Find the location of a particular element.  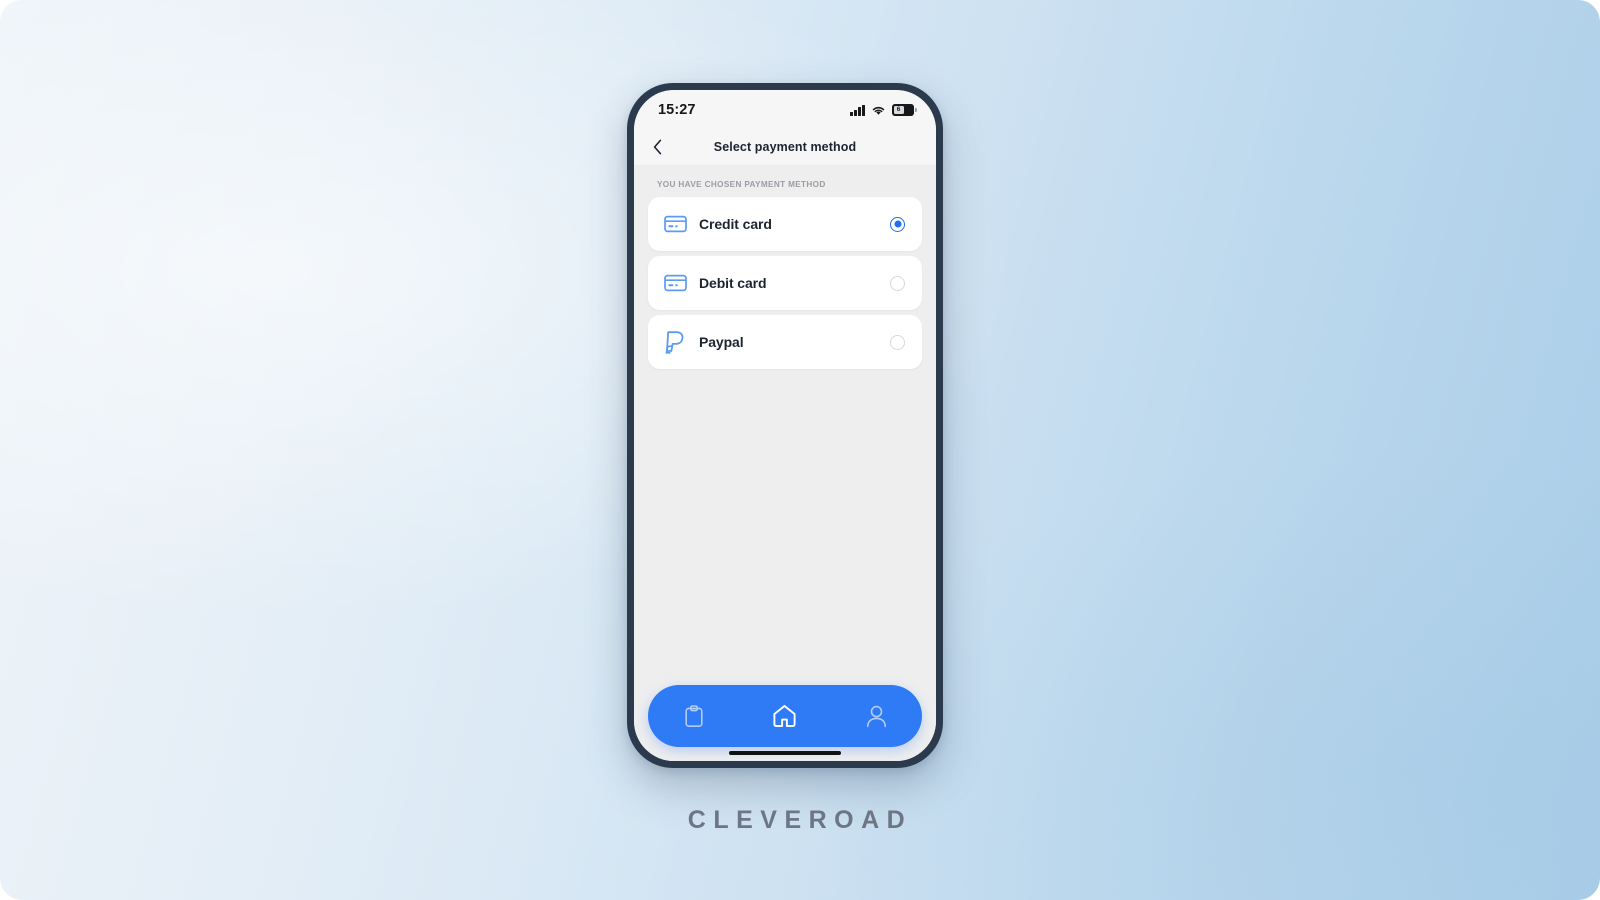

nav-bar: Select payment method is located at coordinates (785, 147).